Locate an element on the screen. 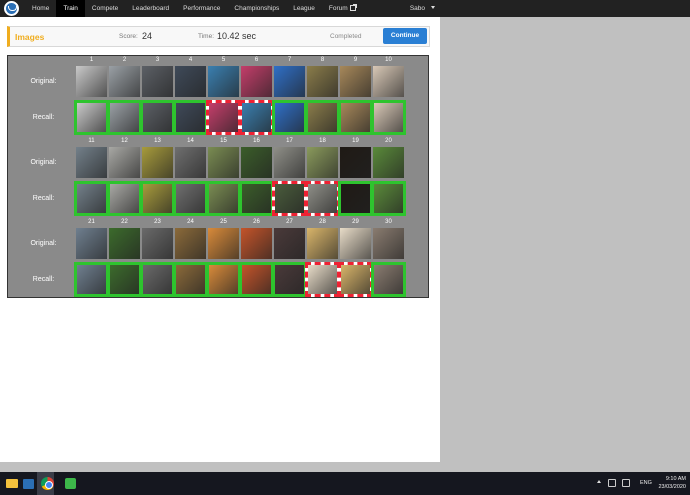 The image size is (690, 495). store-button is located at coordinates (27, 483).